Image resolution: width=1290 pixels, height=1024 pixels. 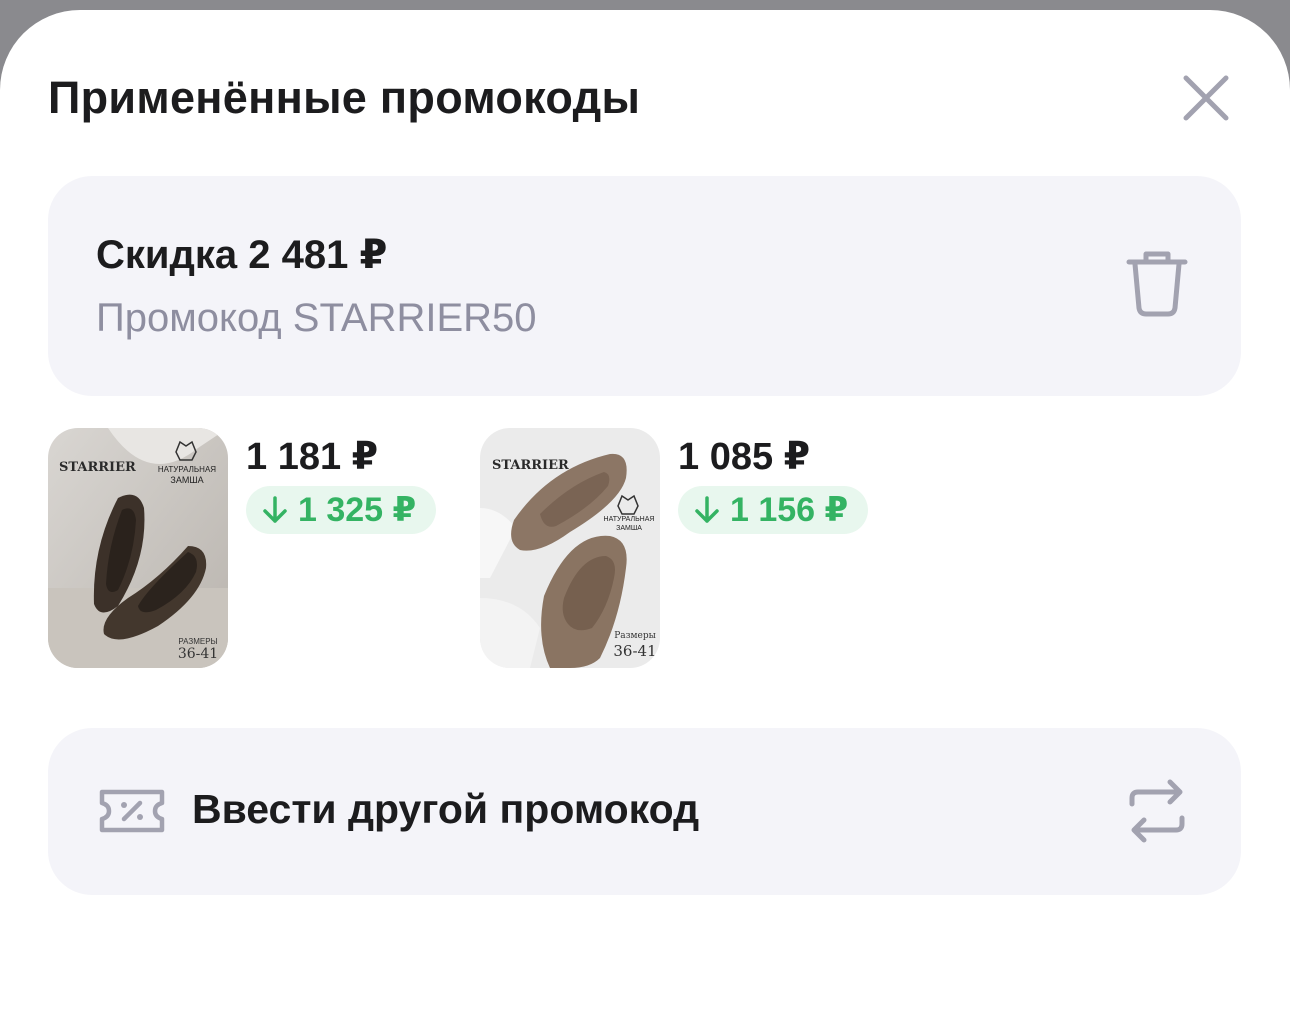 I want to click on delete-promo-button, so click(x=1157, y=284).